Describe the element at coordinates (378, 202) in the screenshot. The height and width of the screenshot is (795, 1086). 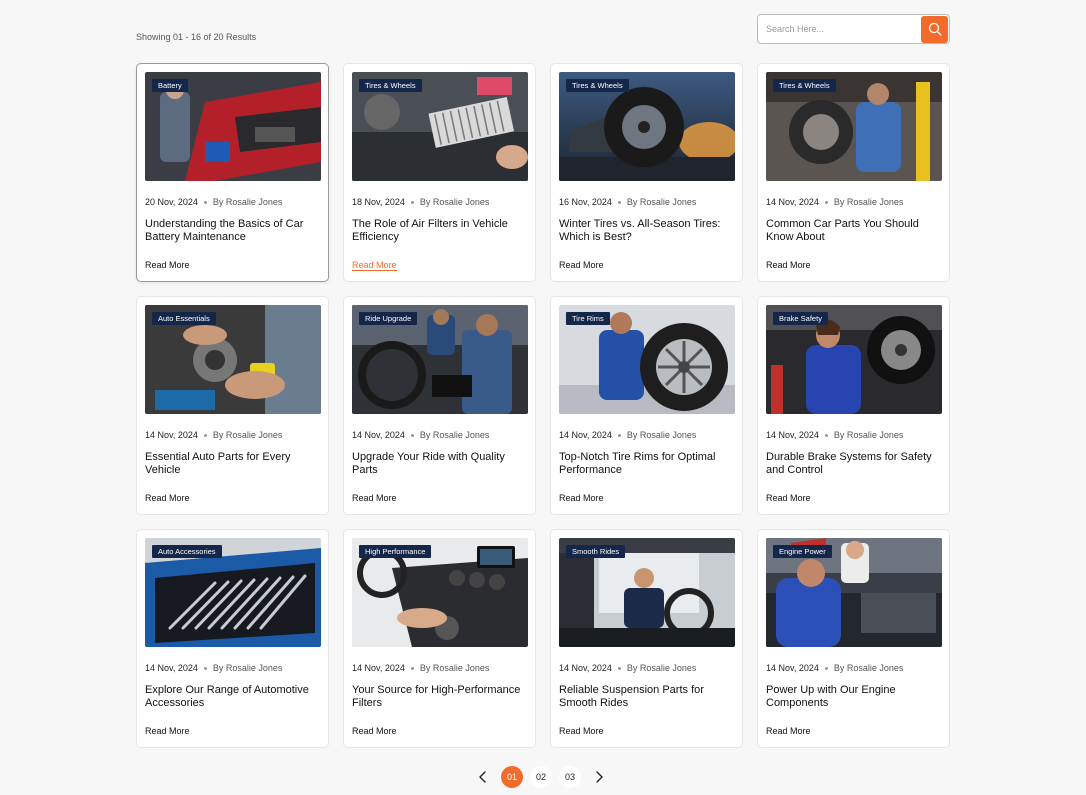
I see `post-date: 18 Nov, 2024` at that location.